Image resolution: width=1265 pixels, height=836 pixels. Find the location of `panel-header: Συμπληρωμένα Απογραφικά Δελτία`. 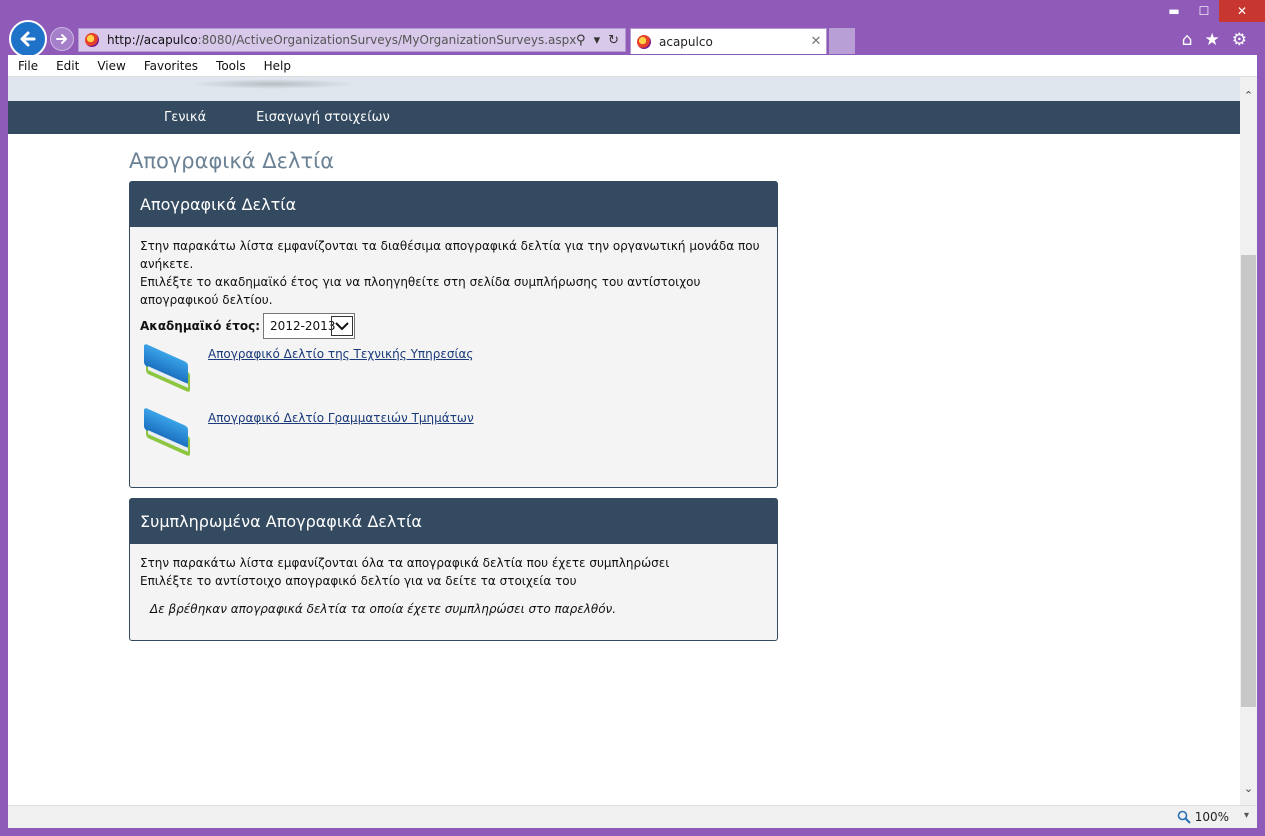

panel-header: Συμπληρωμένα Απογραφικά Δελτία is located at coordinates (453, 521).